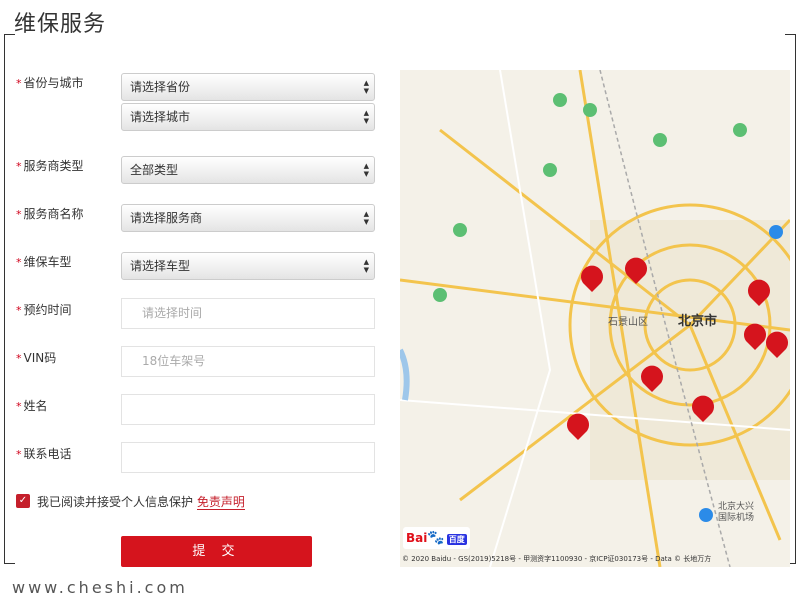 This screenshot has width=800, height=600. What do you see at coordinates (60, 24) in the screenshot?
I see `page-title: 维保服务` at bounding box center [60, 24].